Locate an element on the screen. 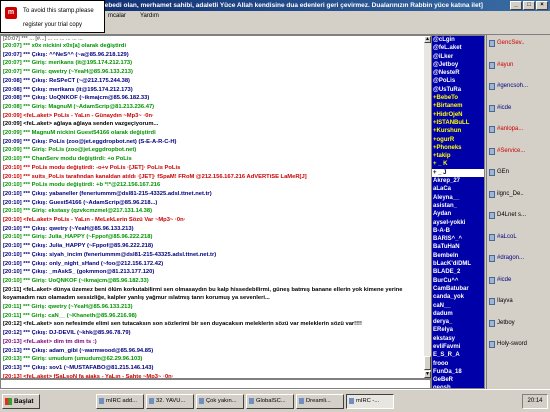  message-input is located at coordinates (215, 384).